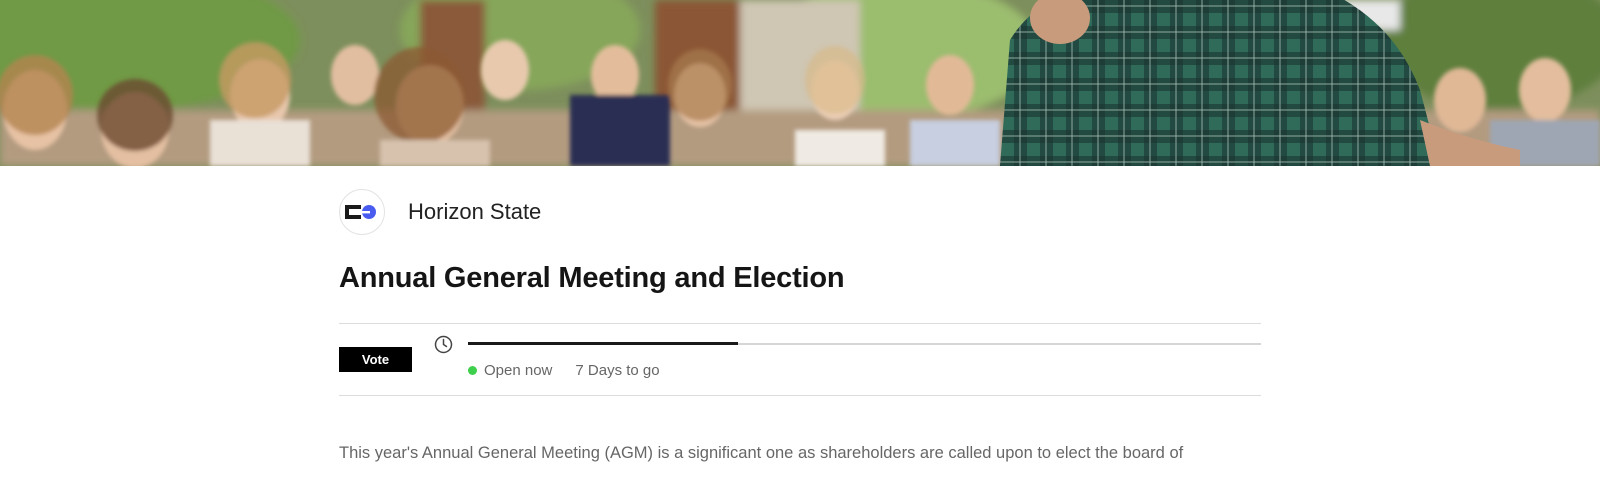  Describe the element at coordinates (617, 370) in the screenshot. I see `time-remaining: 7 Days to go` at that location.